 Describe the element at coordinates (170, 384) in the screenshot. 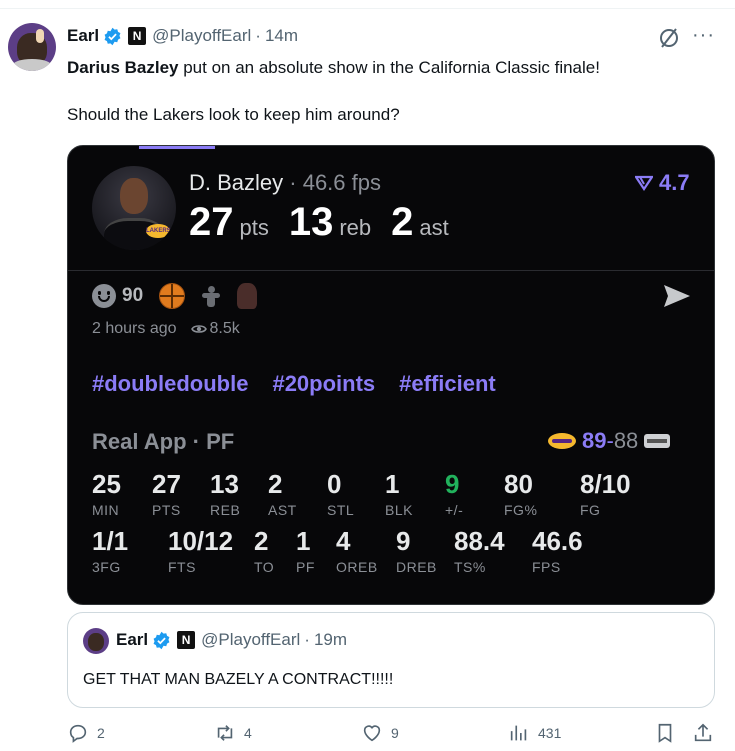

I see `hashtag: #doubledouble` at that location.